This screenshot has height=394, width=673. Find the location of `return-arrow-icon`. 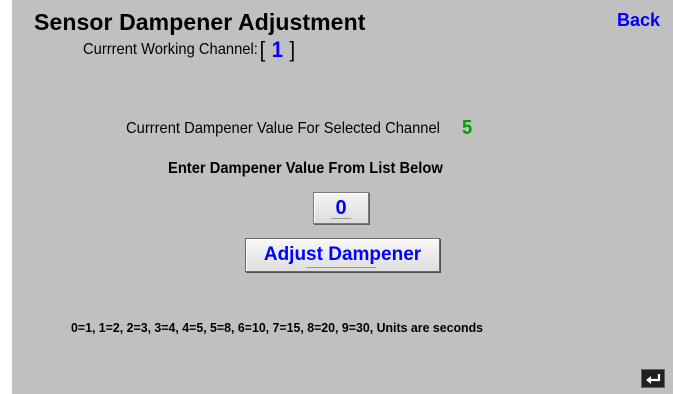

return-arrow-icon is located at coordinates (653, 378).